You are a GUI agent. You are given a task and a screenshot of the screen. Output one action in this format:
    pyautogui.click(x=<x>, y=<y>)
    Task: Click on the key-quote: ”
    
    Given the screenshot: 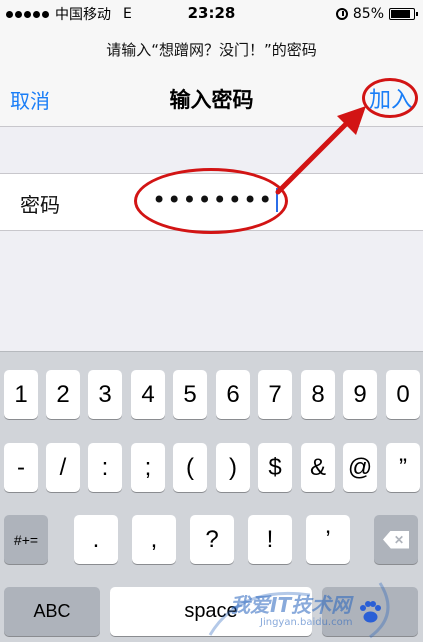 What is the action you would take?
    pyautogui.click(x=403, y=467)
    